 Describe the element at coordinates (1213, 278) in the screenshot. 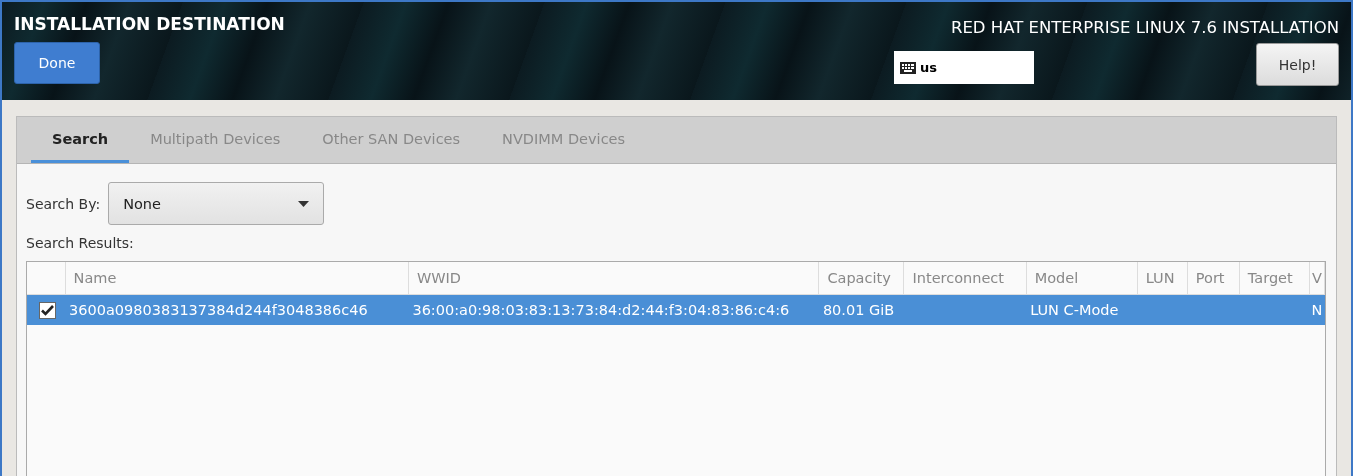

I see `column-header: Port` at that location.